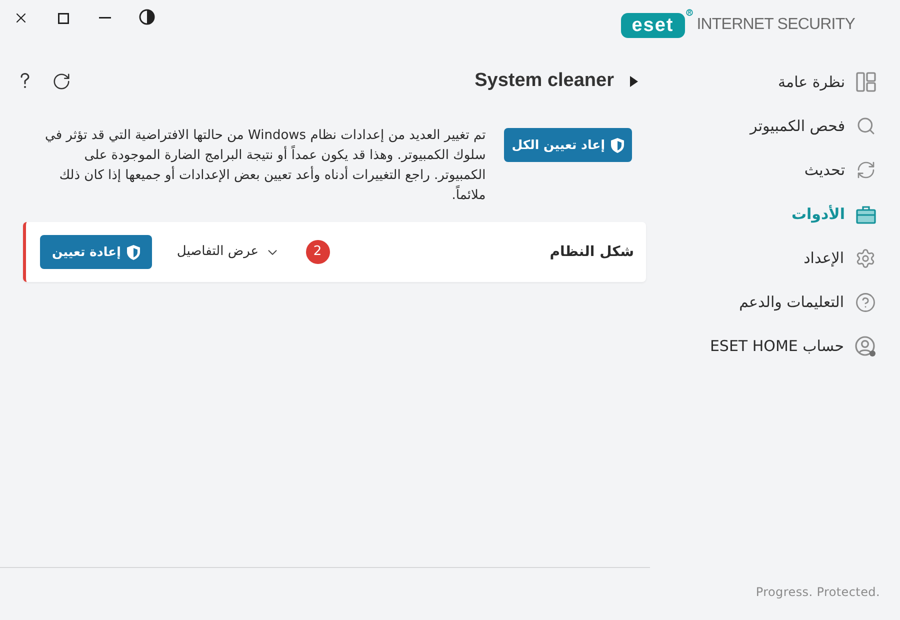  What do you see at coordinates (775, 25) in the screenshot?
I see `product-name: INTERNET SECURITY` at bounding box center [775, 25].